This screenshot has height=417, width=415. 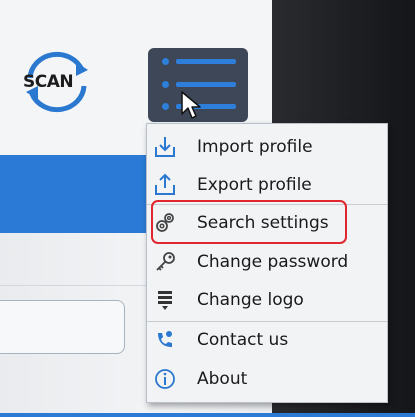 I want to click on menu-item-label: Import profile, so click(x=255, y=147).